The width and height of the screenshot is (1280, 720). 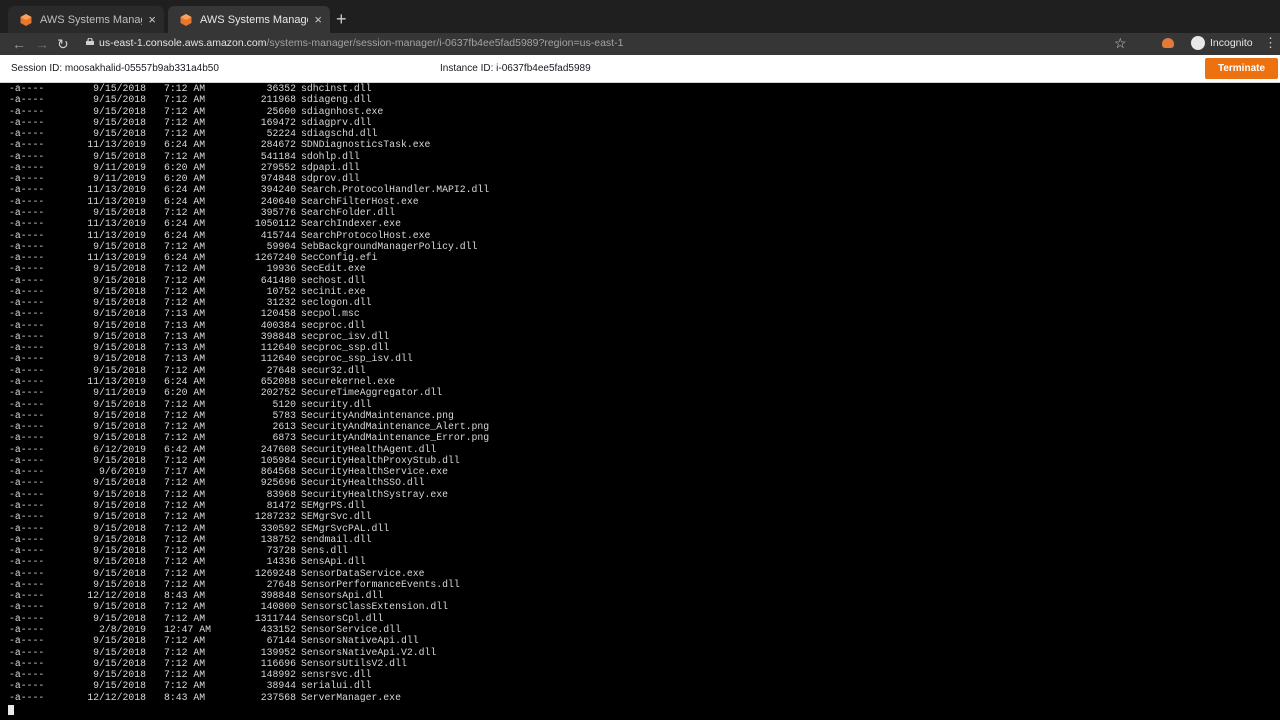 What do you see at coordinates (26, 19) in the screenshot?
I see `aws-favicon-icon` at bounding box center [26, 19].